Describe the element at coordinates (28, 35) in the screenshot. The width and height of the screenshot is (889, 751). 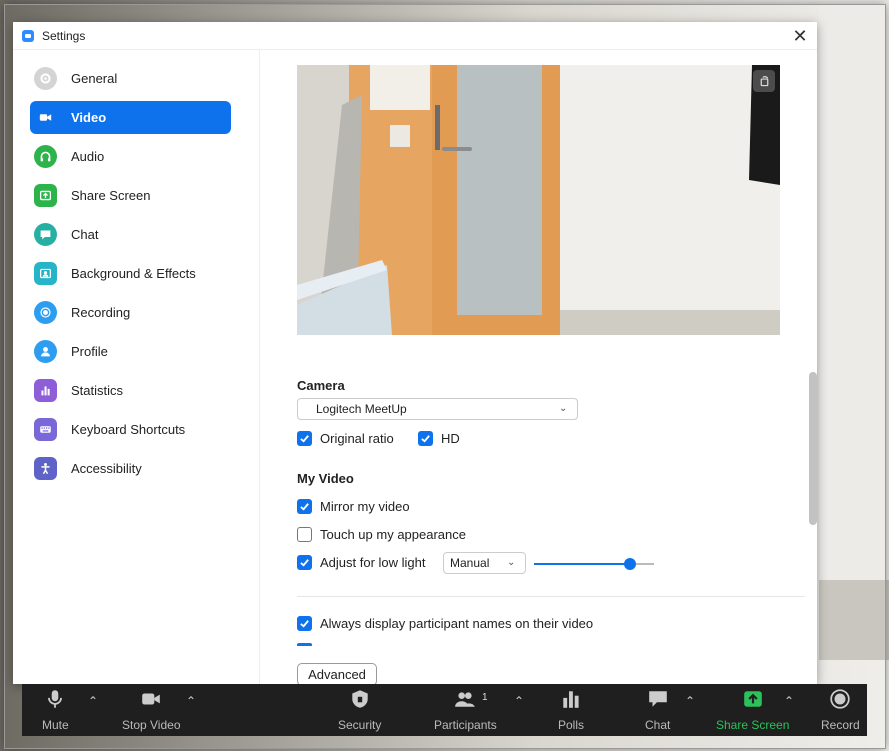
I see `zoom-app-icon` at that location.